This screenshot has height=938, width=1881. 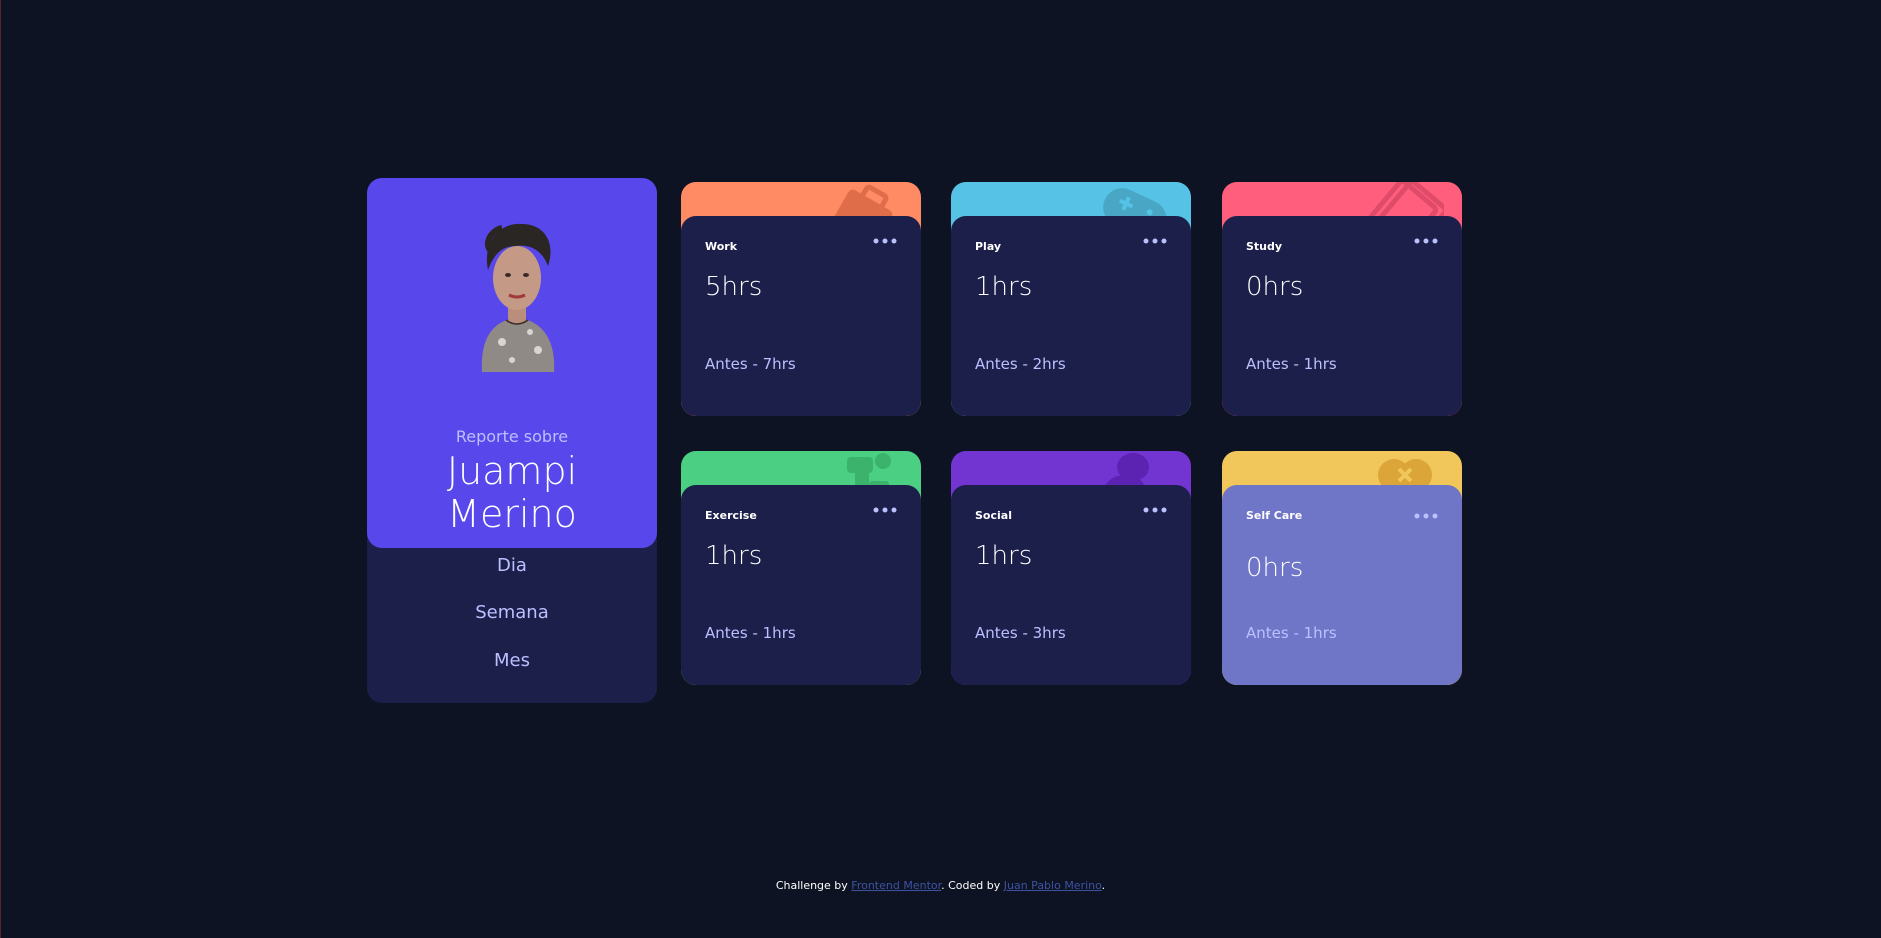 What do you see at coordinates (1342, 585) in the screenshot?
I see `card-body: Self Care 0hrs Antes - 1hrs` at bounding box center [1342, 585].